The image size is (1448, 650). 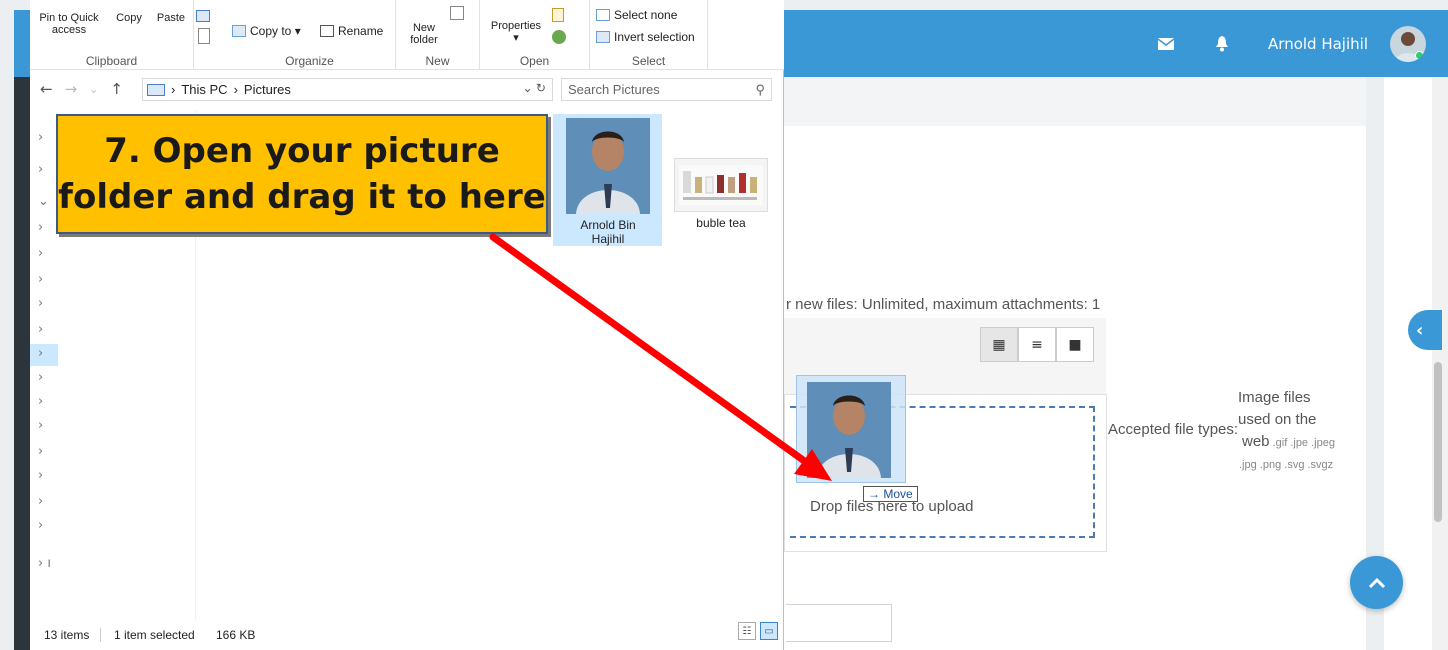 What do you see at coordinates (46, 89) in the screenshot?
I see `back-arrow-icon: ←` at bounding box center [46, 89].